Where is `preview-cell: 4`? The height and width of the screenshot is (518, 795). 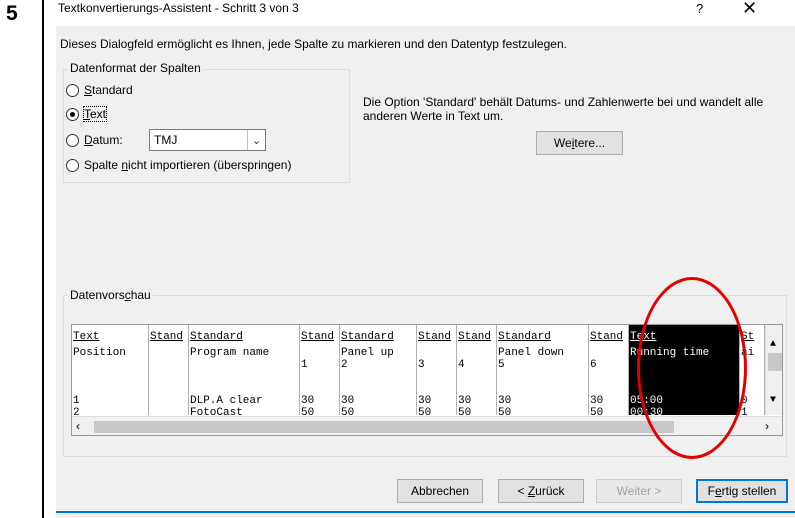 preview-cell: 4 is located at coordinates (461, 365).